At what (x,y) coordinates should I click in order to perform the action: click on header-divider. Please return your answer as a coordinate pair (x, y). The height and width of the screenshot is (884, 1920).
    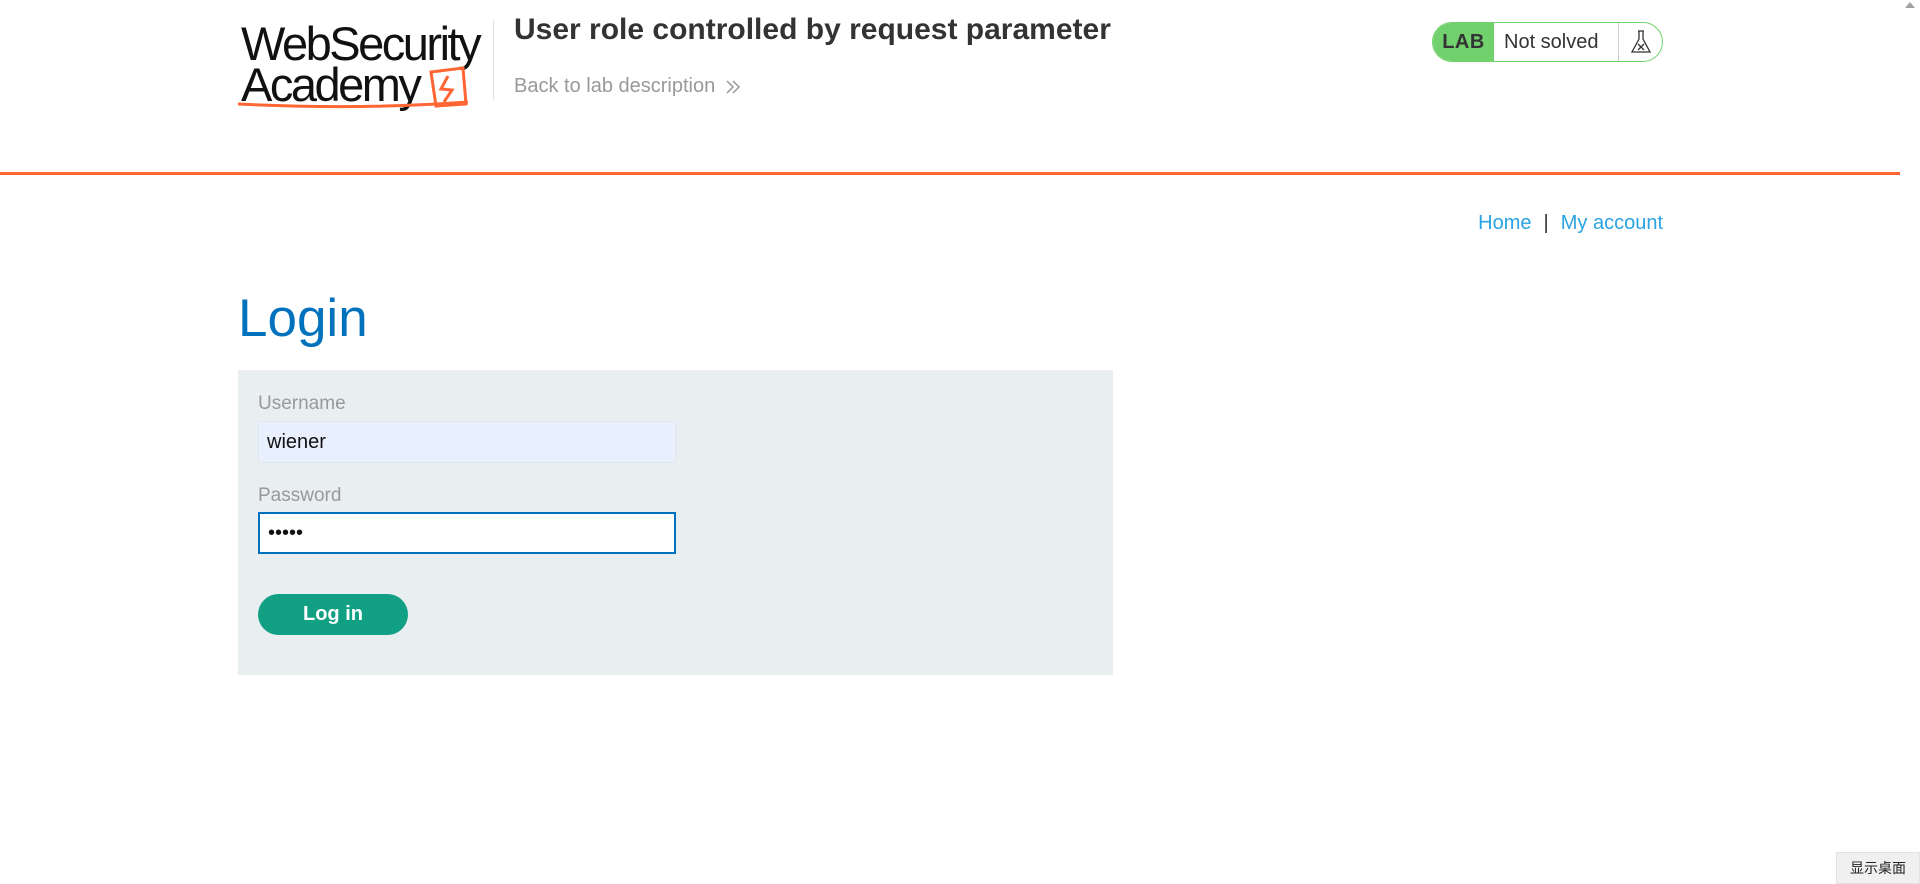
    Looking at the image, I should click on (493, 60).